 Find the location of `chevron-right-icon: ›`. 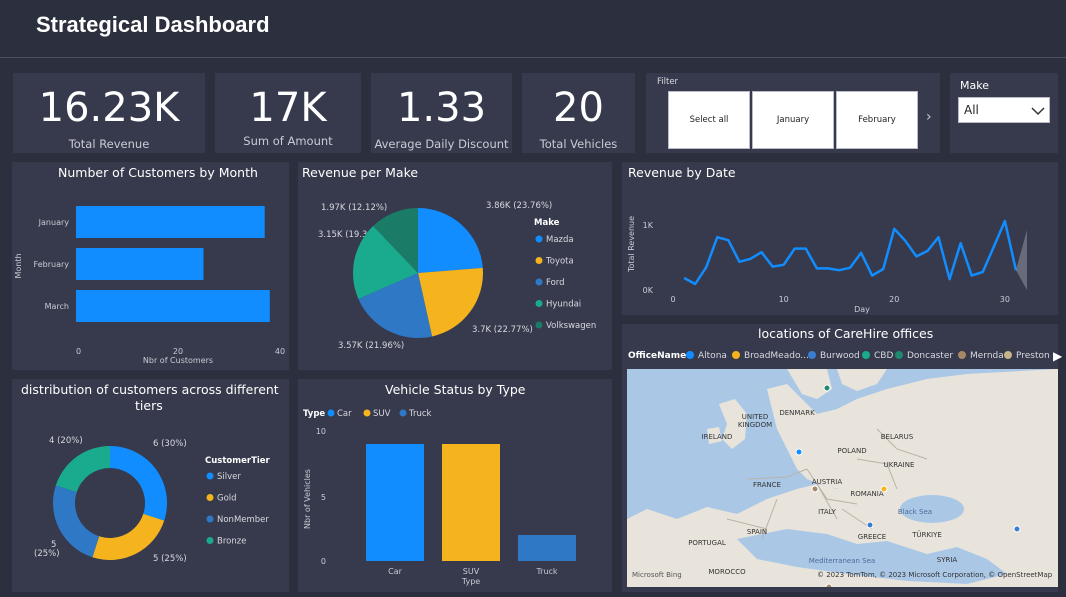

chevron-right-icon: › is located at coordinates (929, 117).